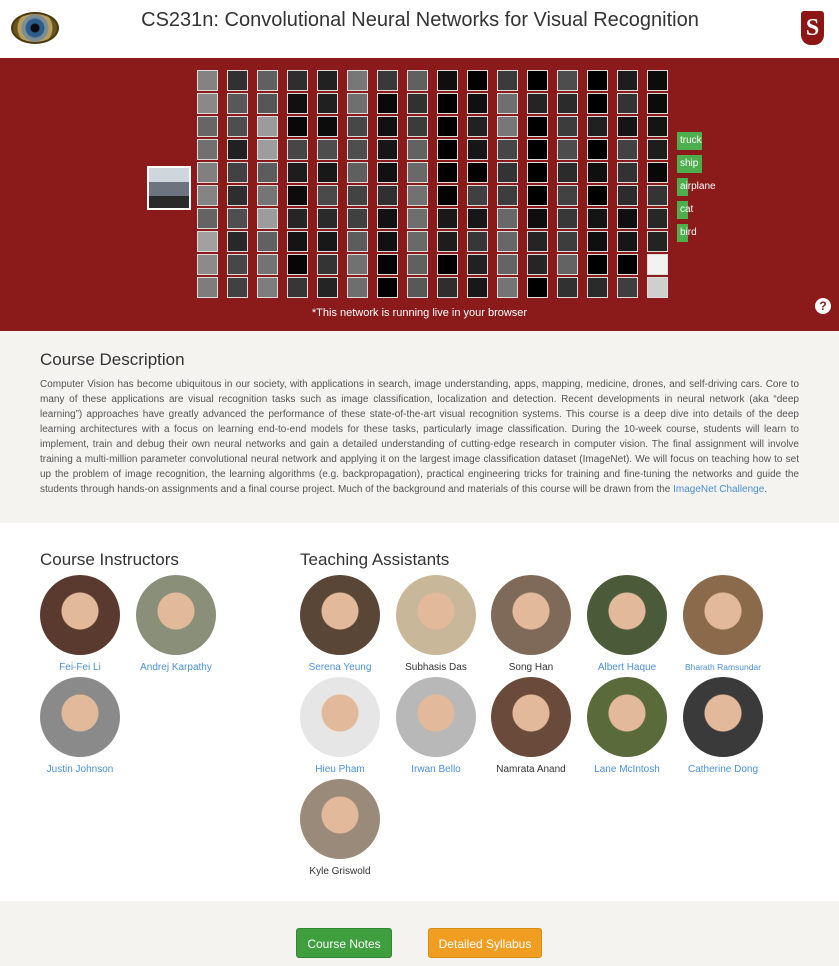  Describe the element at coordinates (436, 769) in the screenshot. I see `person-name: Irwan Bello` at that location.